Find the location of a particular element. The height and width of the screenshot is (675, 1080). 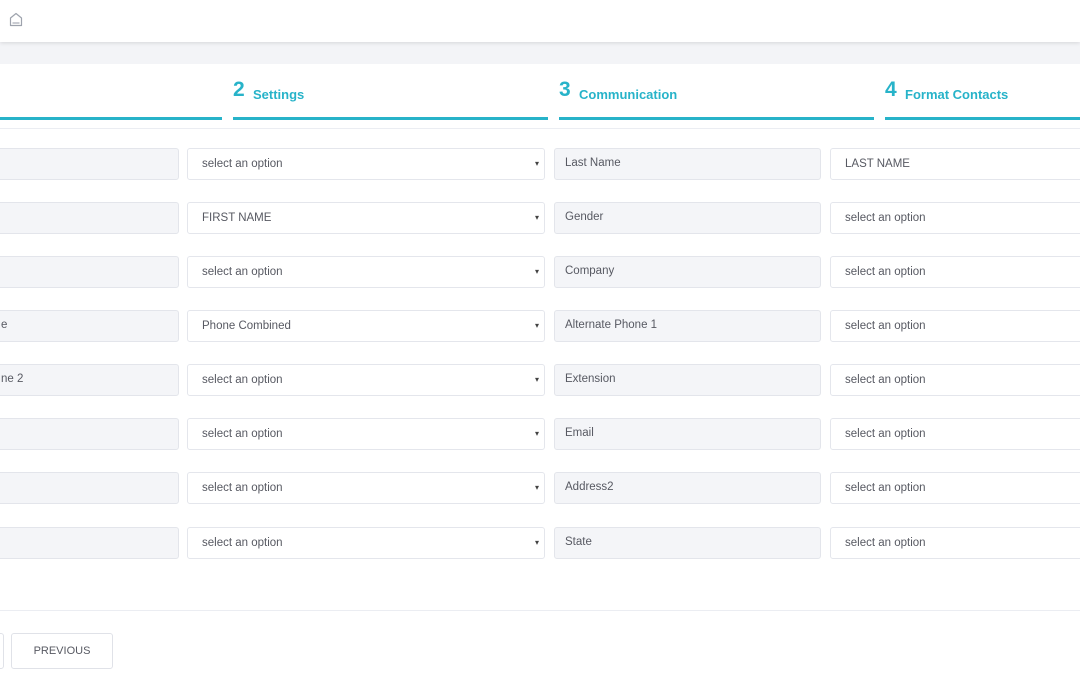

step-communication: 3 Communication is located at coordinates (716, 92).